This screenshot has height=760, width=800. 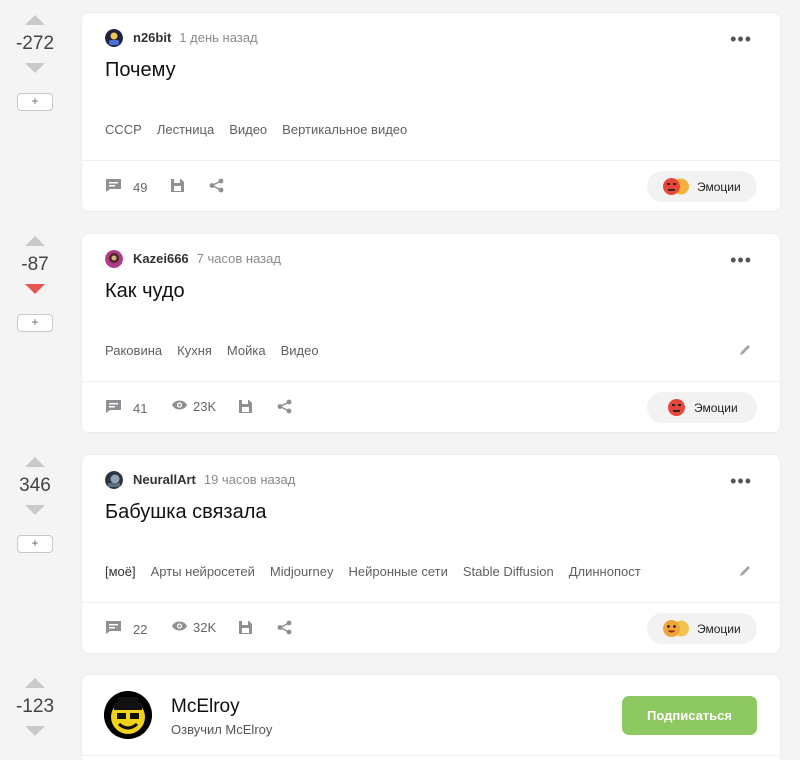 I want to click on views-count: 23K, so click(x=205, y=406).